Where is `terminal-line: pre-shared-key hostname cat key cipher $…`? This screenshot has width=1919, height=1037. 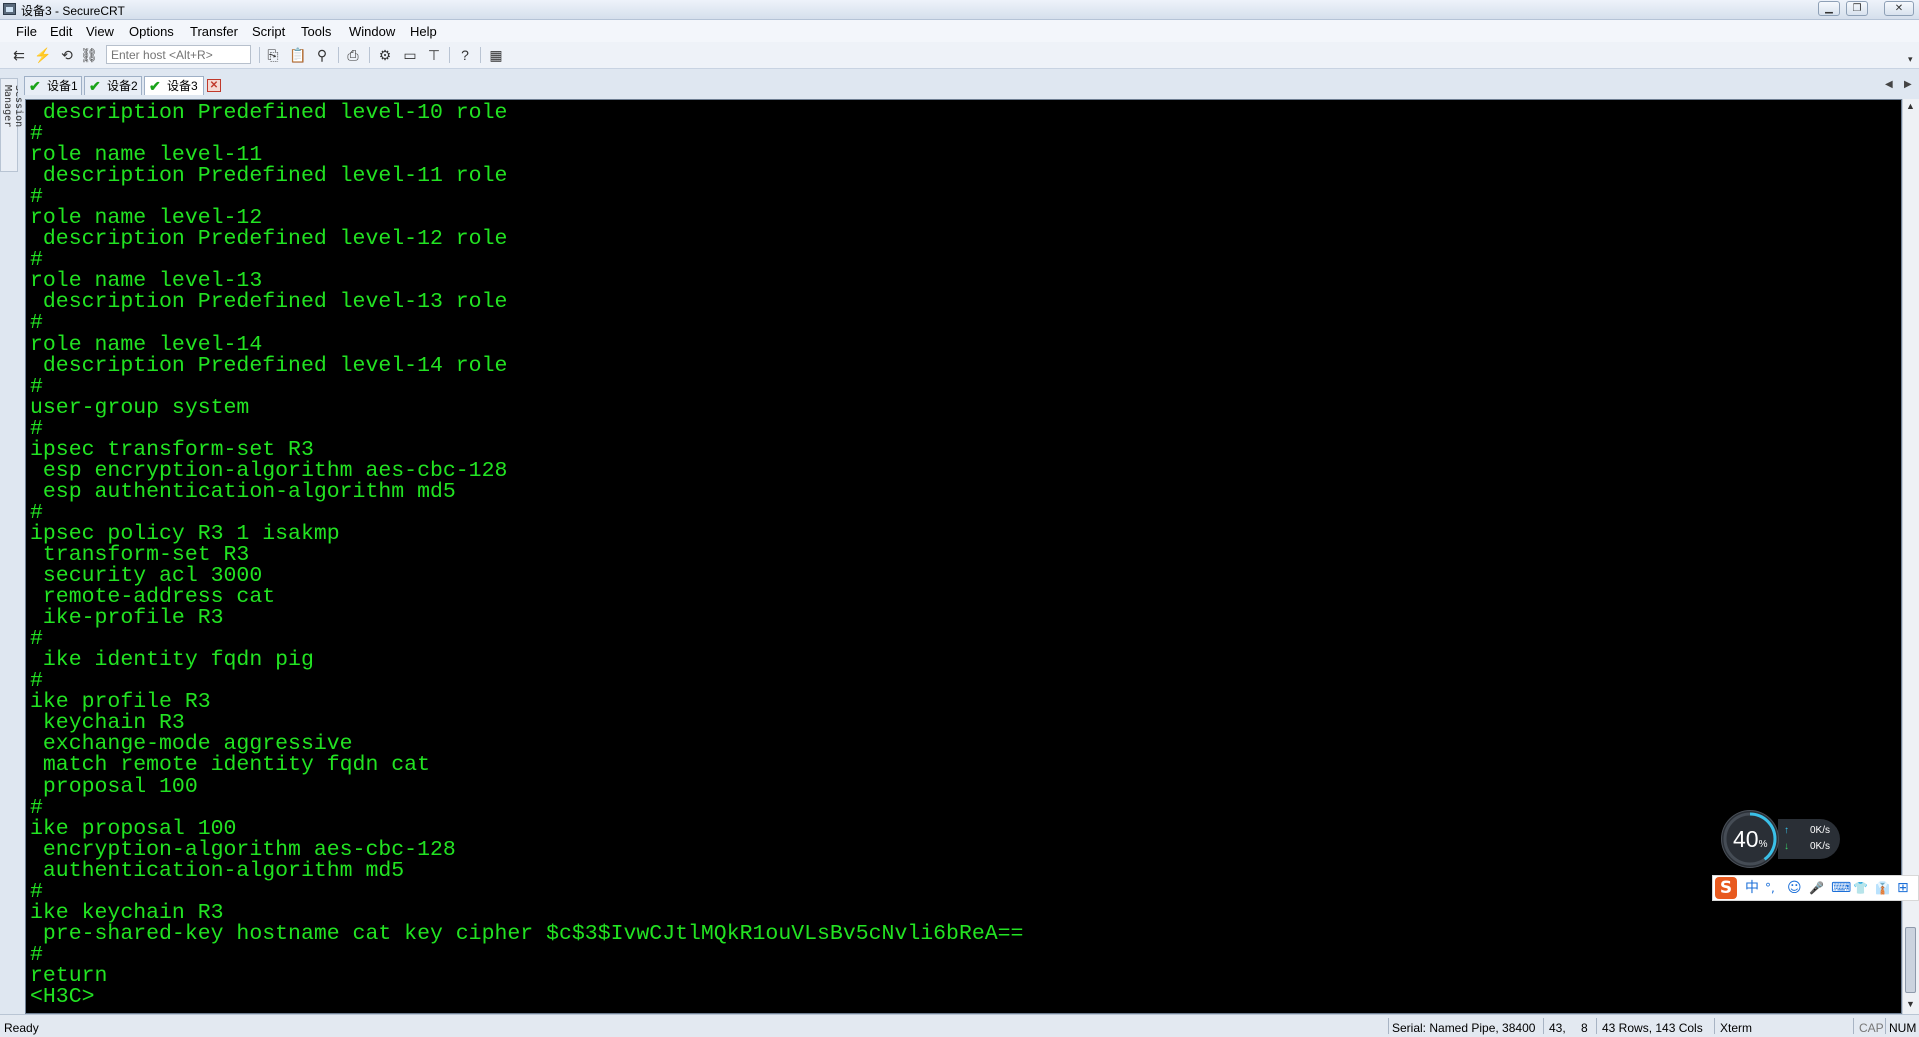
terminal-line: pre-shared-key hostname cat key cipher $… is located at coordinates (527, 933).